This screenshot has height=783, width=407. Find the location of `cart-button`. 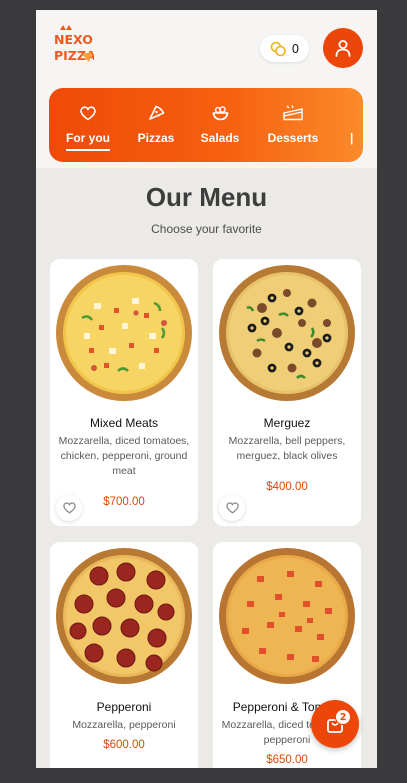

cart-button is located at coordinates (335, 724).